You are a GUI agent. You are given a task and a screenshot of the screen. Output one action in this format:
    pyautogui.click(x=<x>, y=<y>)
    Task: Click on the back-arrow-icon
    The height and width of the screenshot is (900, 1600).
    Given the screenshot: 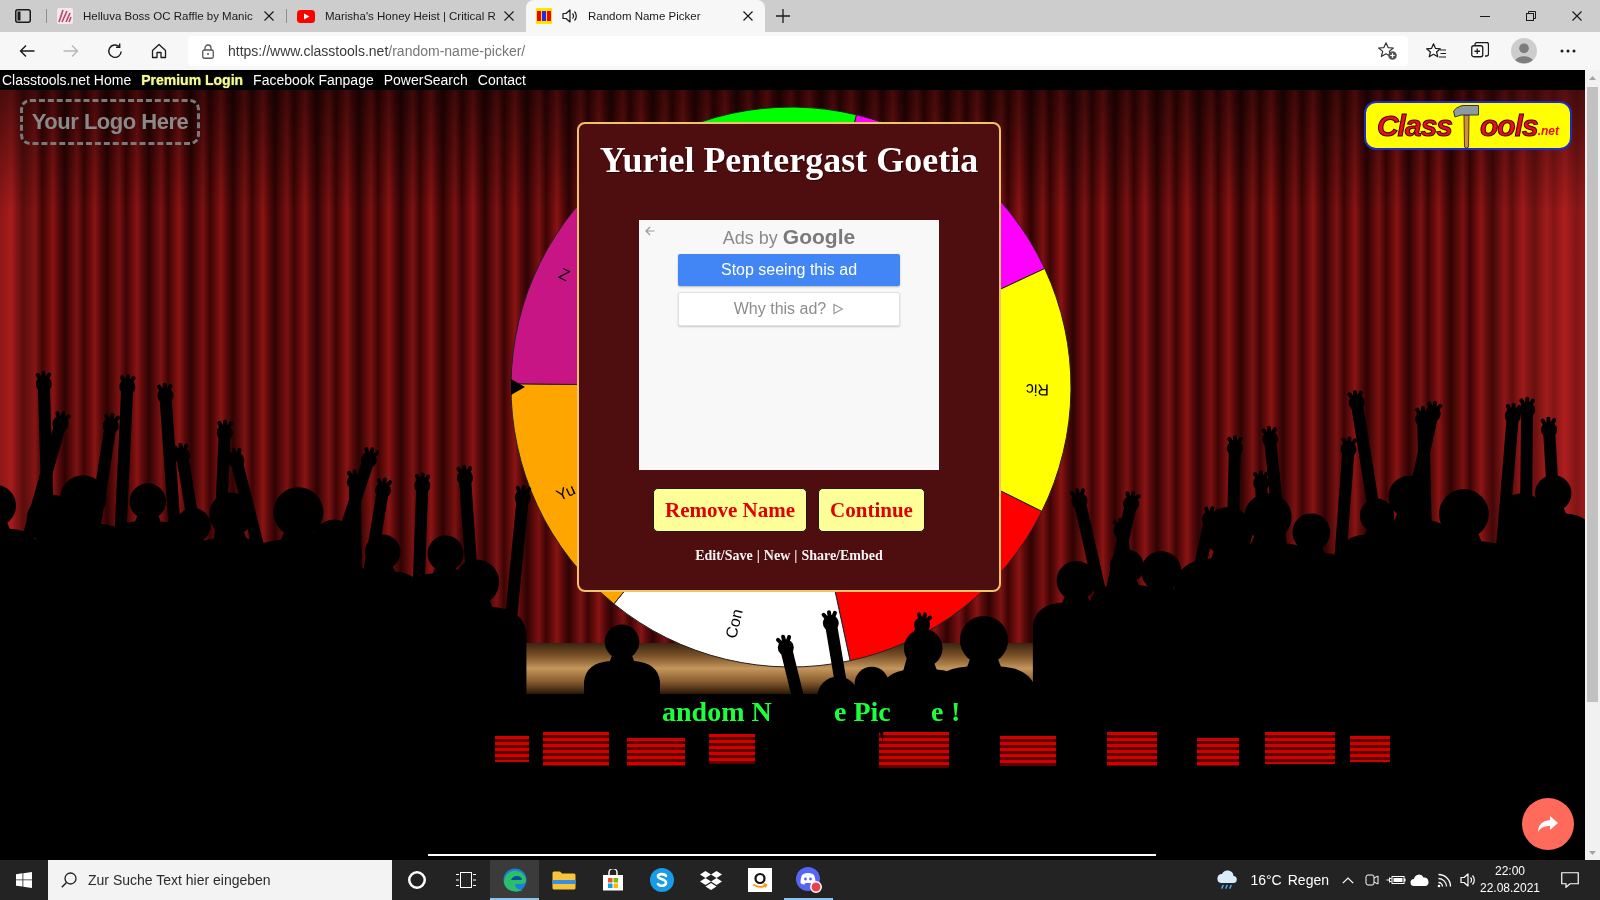 What is the action you would take?
    pyautogui.click(x=27, y=51)
    